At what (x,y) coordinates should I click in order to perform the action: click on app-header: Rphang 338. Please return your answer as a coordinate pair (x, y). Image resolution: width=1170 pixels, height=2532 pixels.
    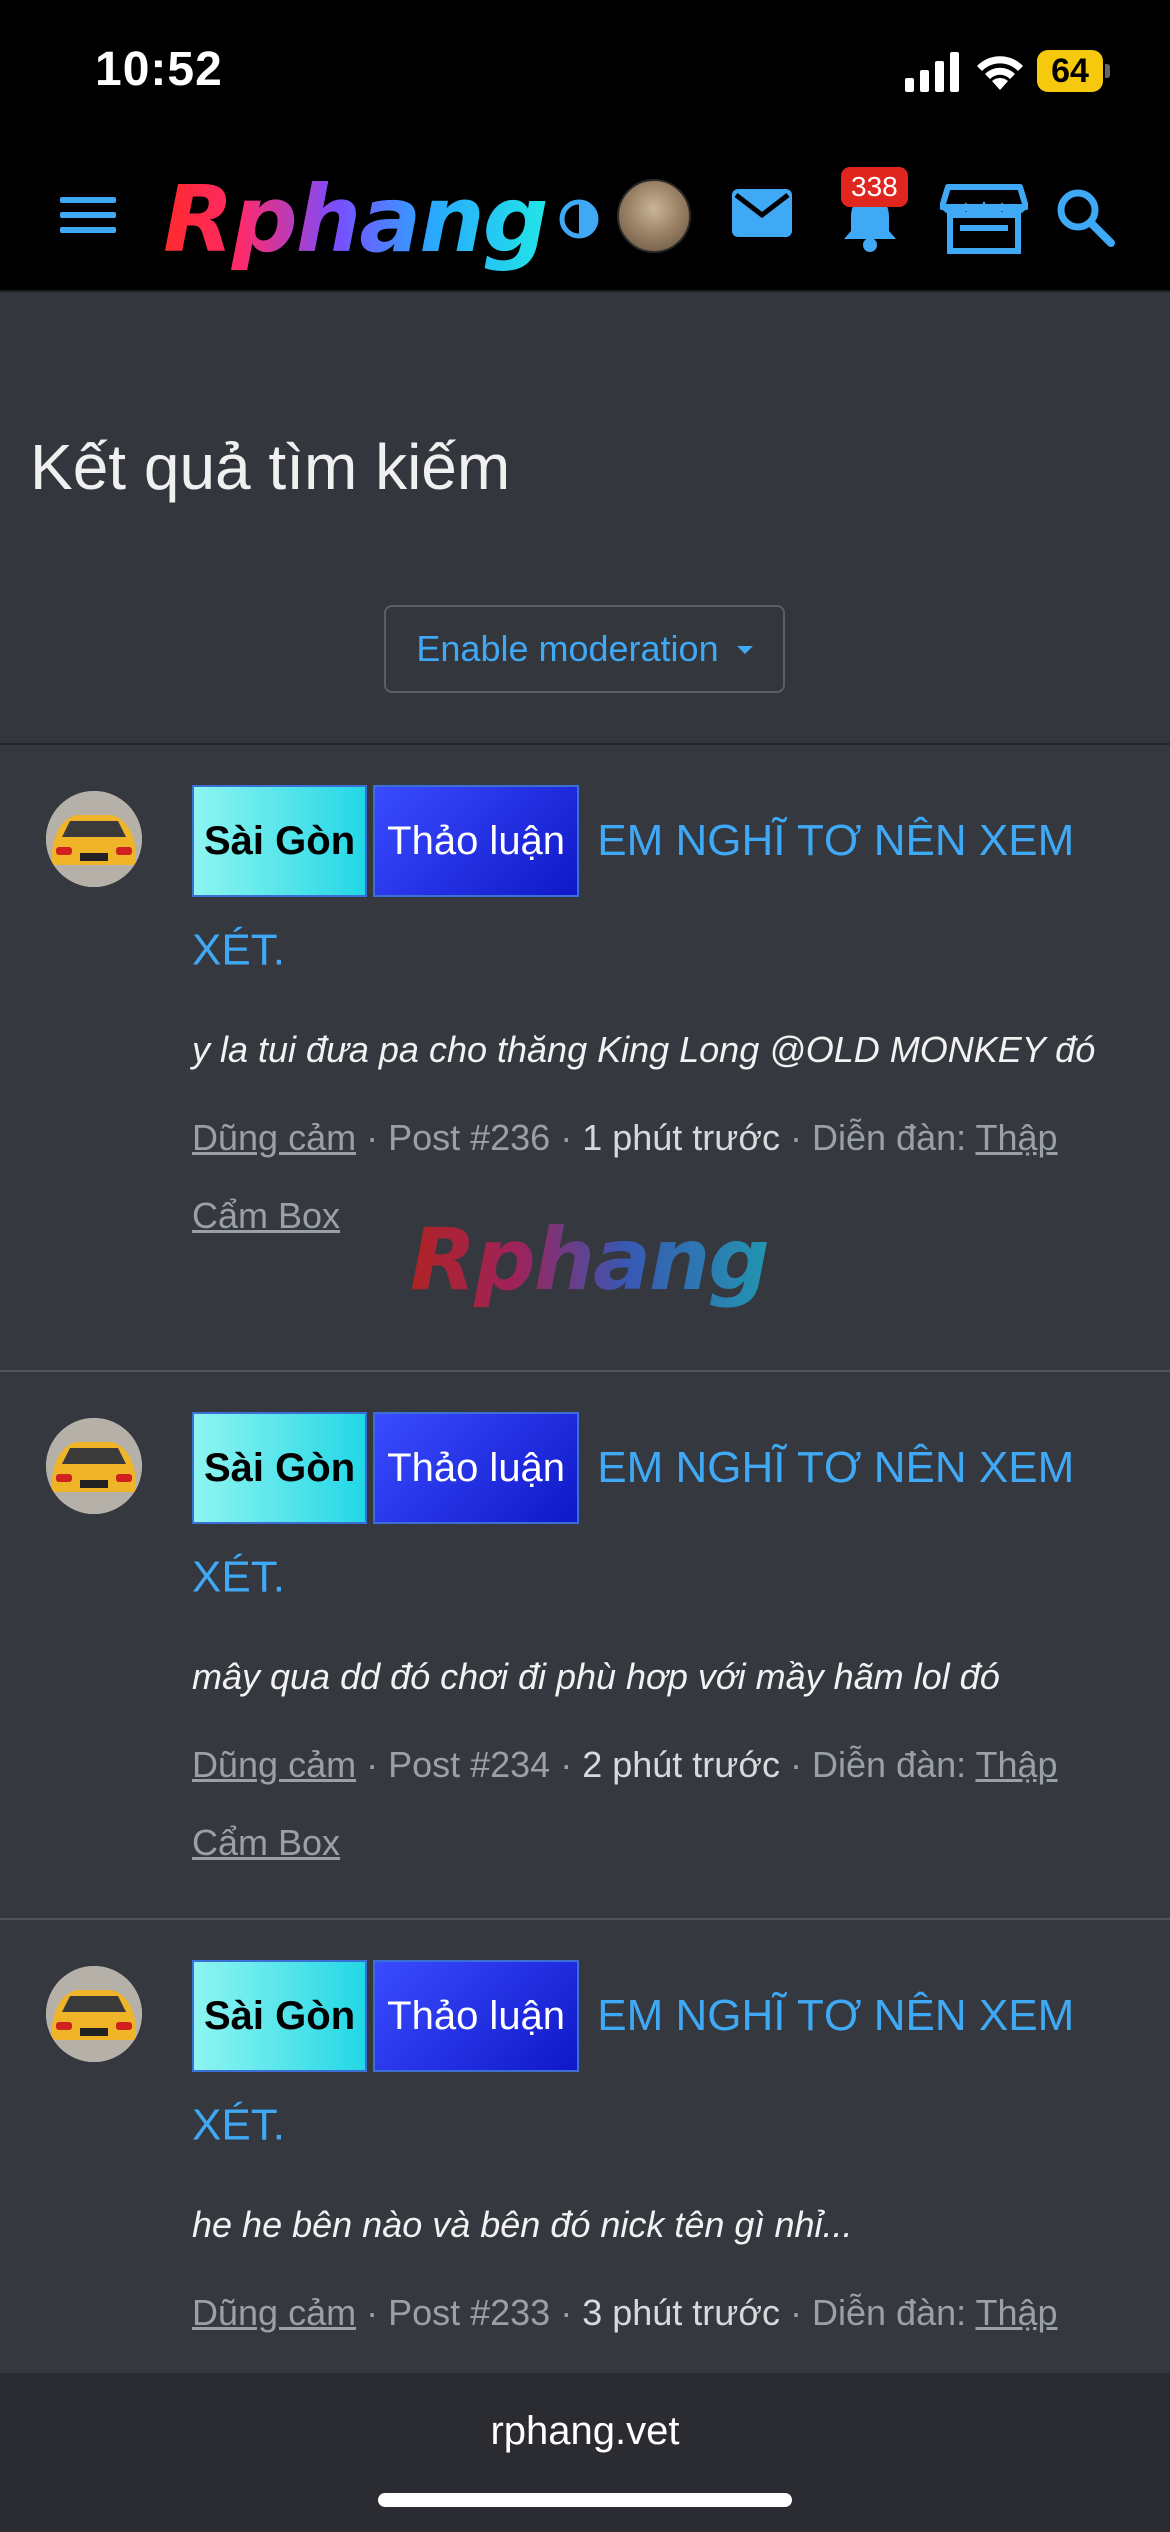
    Looking at the image, I should click on (585, 218).